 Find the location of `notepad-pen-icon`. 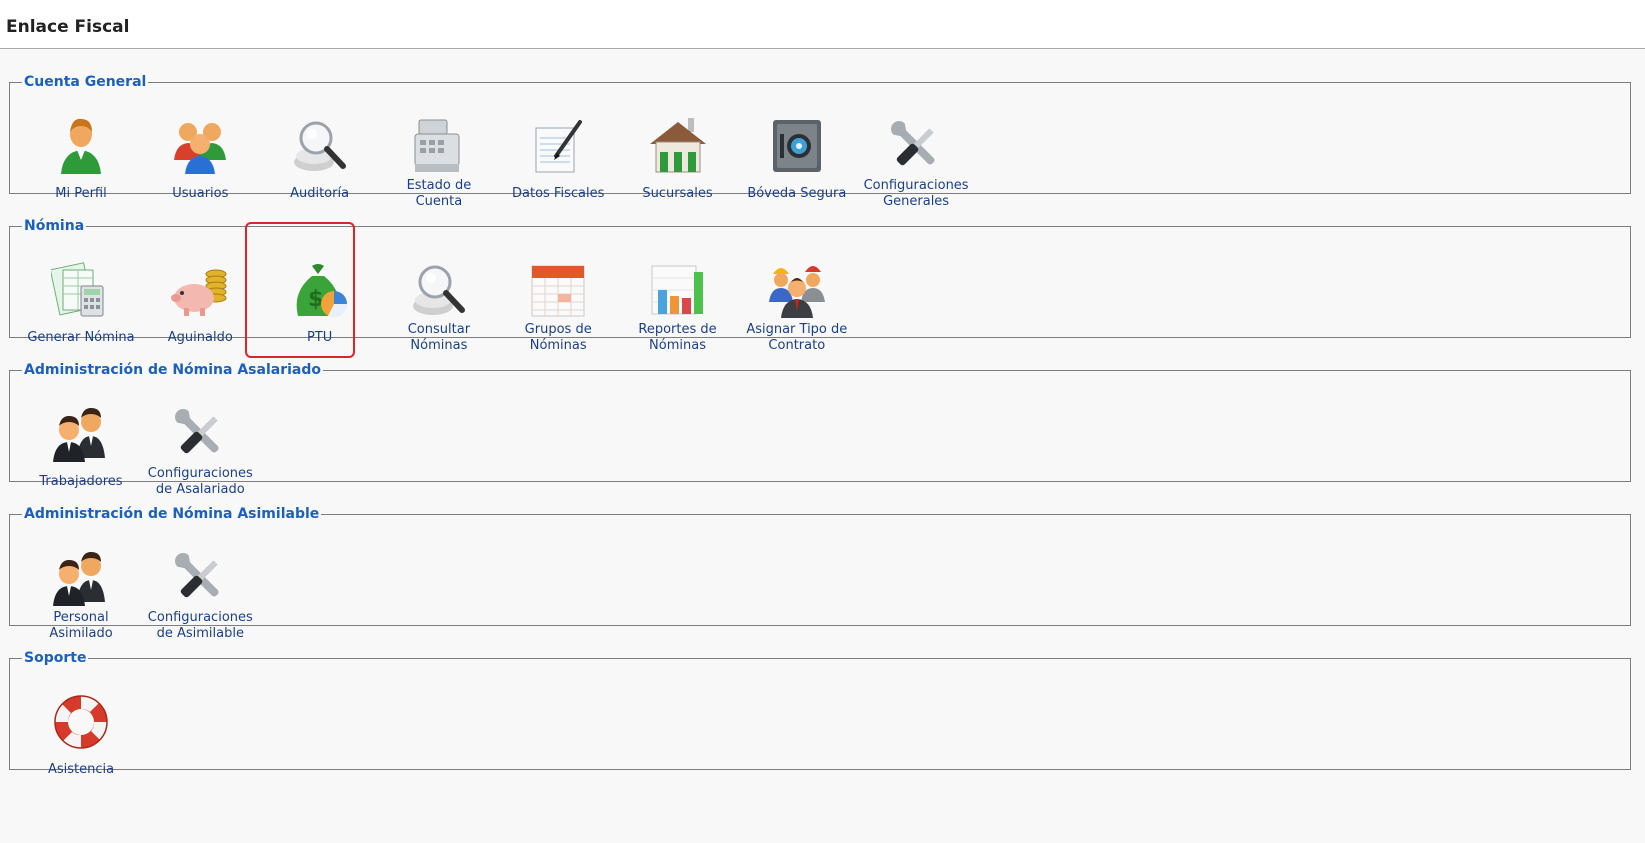

notepad-pen-icon is located at coordinates (558, 146).